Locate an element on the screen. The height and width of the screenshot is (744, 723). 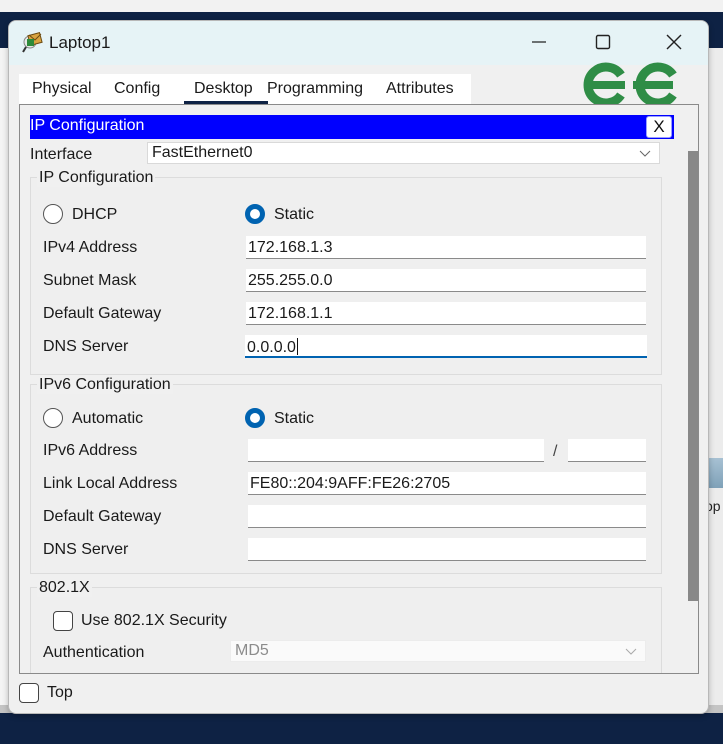
ipv6-dns-server-input is located at coordinates (447, 549).